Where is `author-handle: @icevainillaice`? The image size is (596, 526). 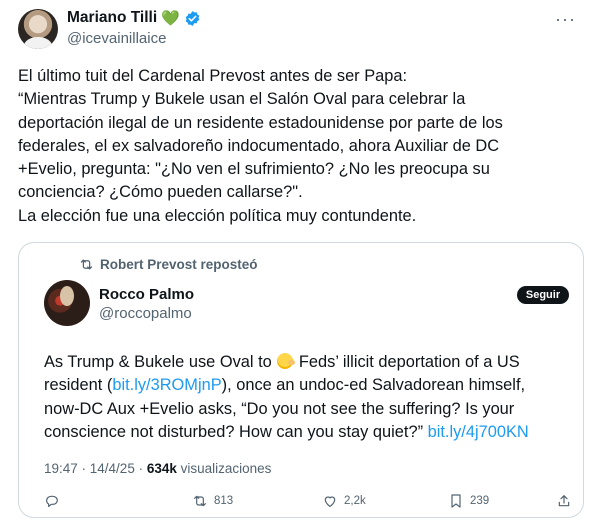
author-handle: @icevainillaice is located at coordinates (116, 38).